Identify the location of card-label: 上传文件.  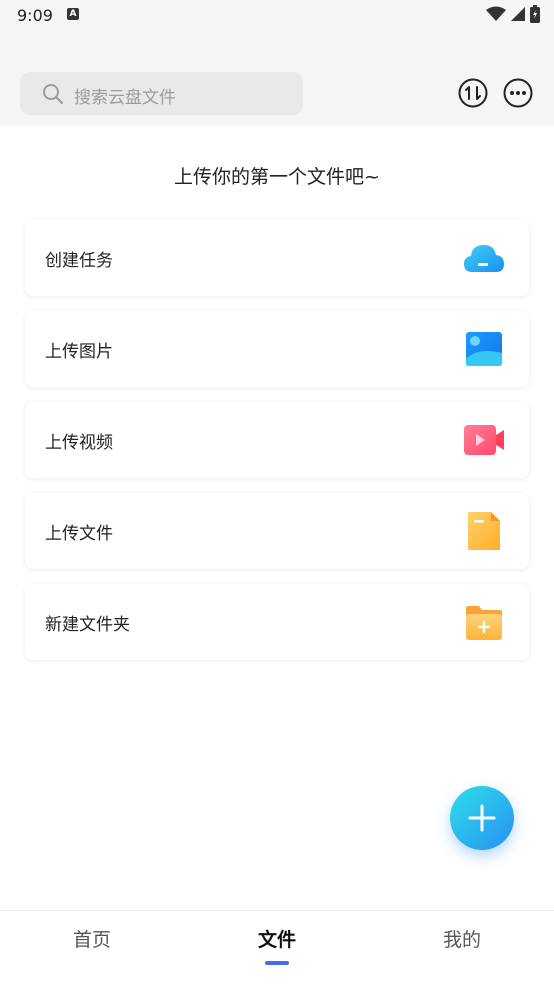
(79, 534).